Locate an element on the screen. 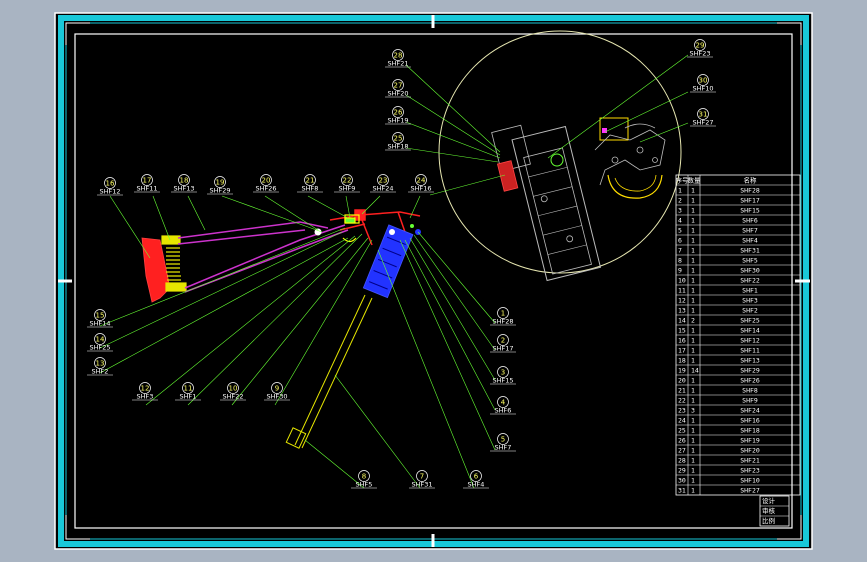 The height and width of the screenshot is (562, 867). balloon-part-code: SHF26 is located at coordinates (265, 189).